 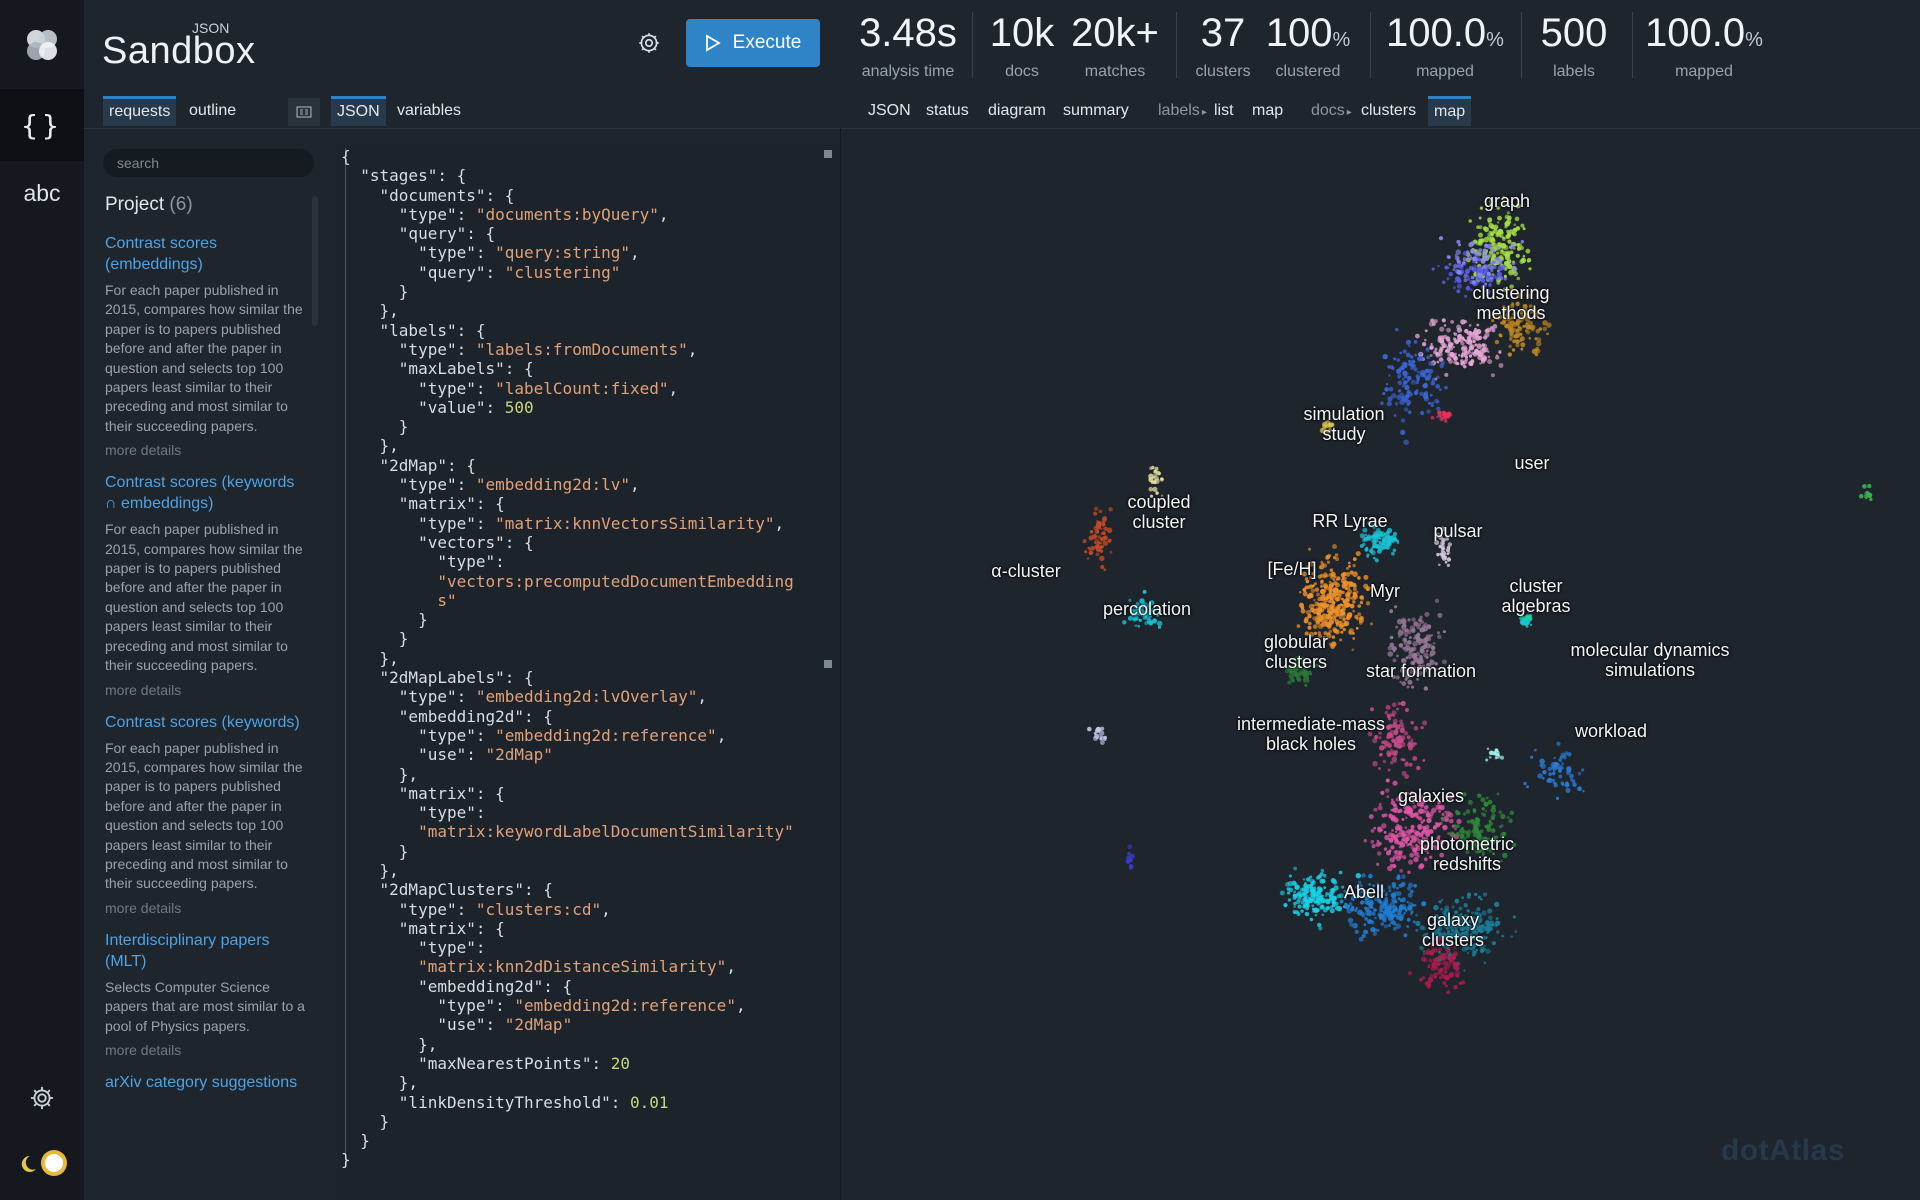 What do you see at coordinates (42, 125) in the screenshot?
I see `json-mode-icon: {}` at bounding box center [42, 125].